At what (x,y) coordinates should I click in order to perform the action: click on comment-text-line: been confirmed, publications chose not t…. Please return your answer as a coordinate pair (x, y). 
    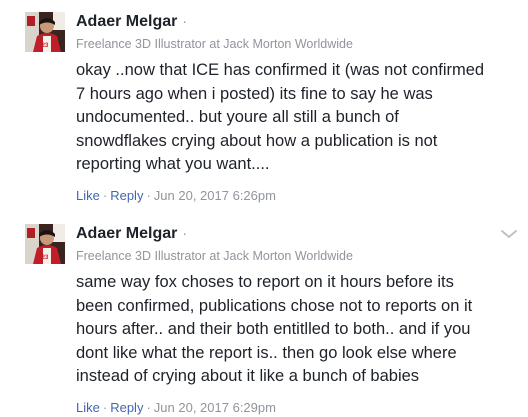
    Looking at the image, I should click on (274, 305).